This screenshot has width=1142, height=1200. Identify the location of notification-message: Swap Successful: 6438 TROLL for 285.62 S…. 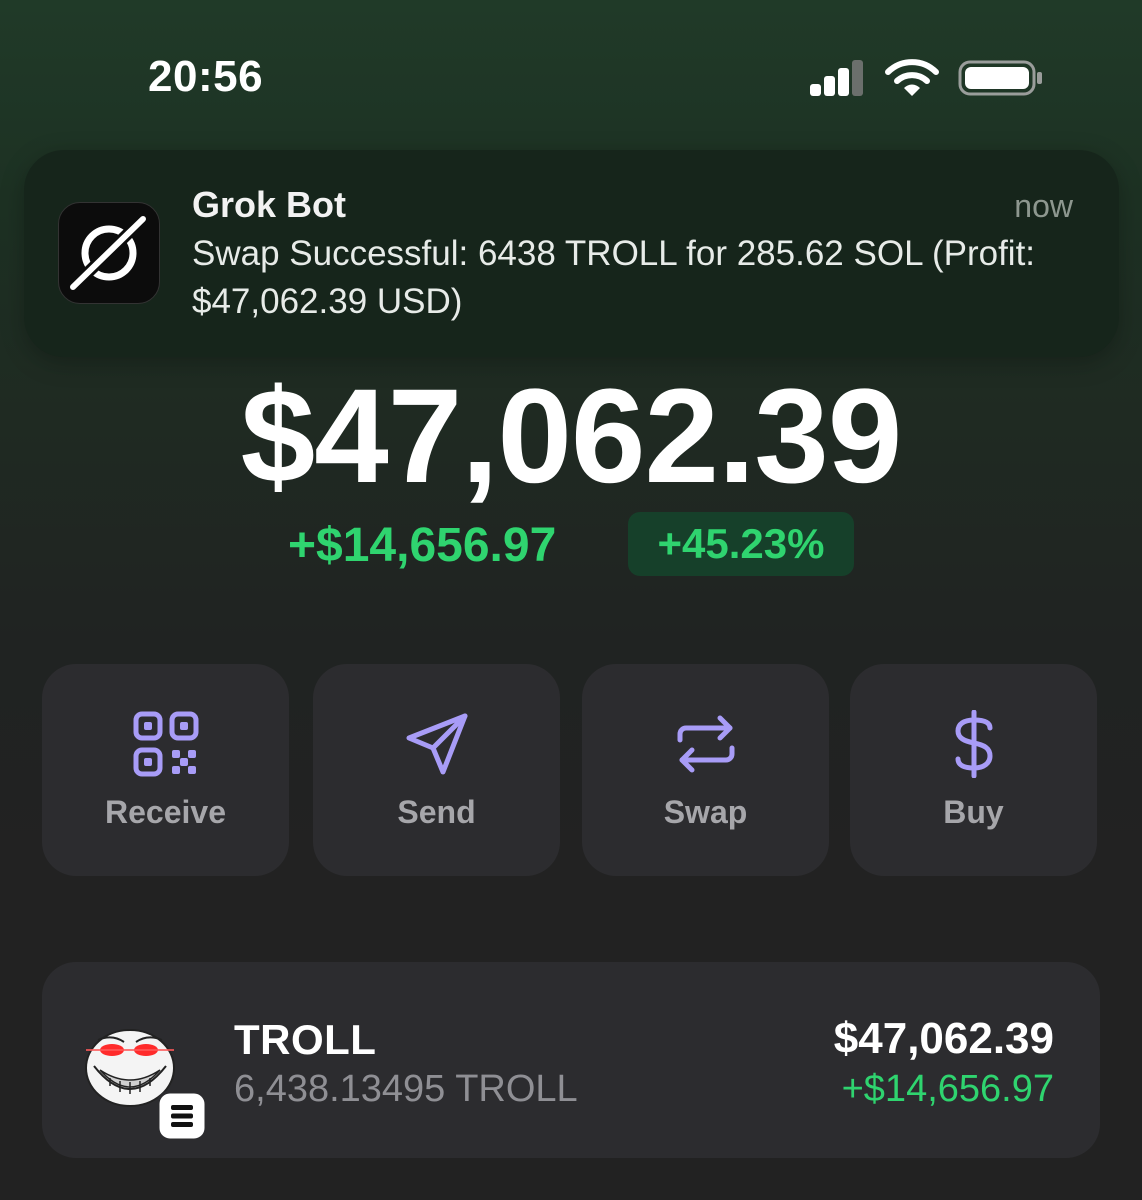
(614, 277).